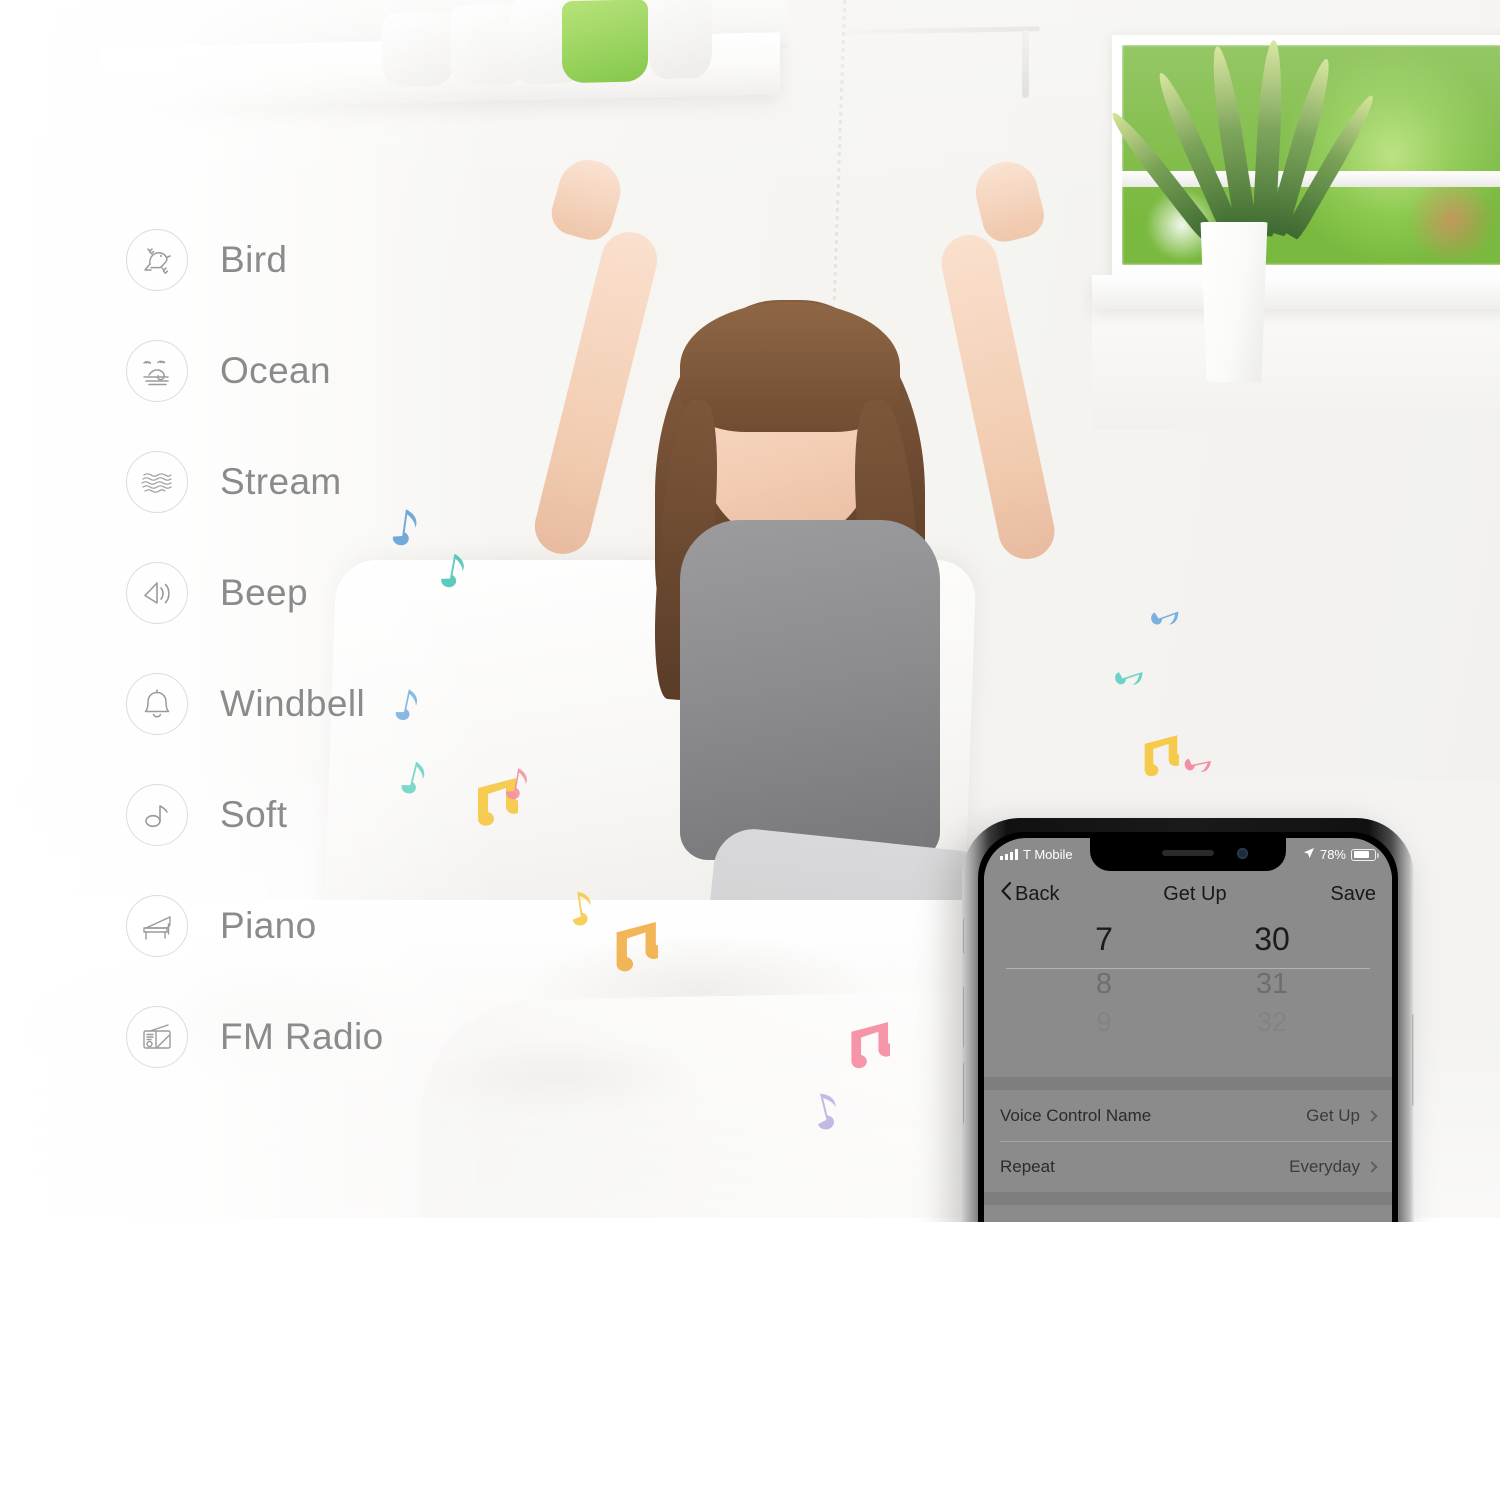  What do you see at coordinates (293, 703) in the screenshot?
I see `sound-item-label: Windbell` at bounding box center [293, 703].